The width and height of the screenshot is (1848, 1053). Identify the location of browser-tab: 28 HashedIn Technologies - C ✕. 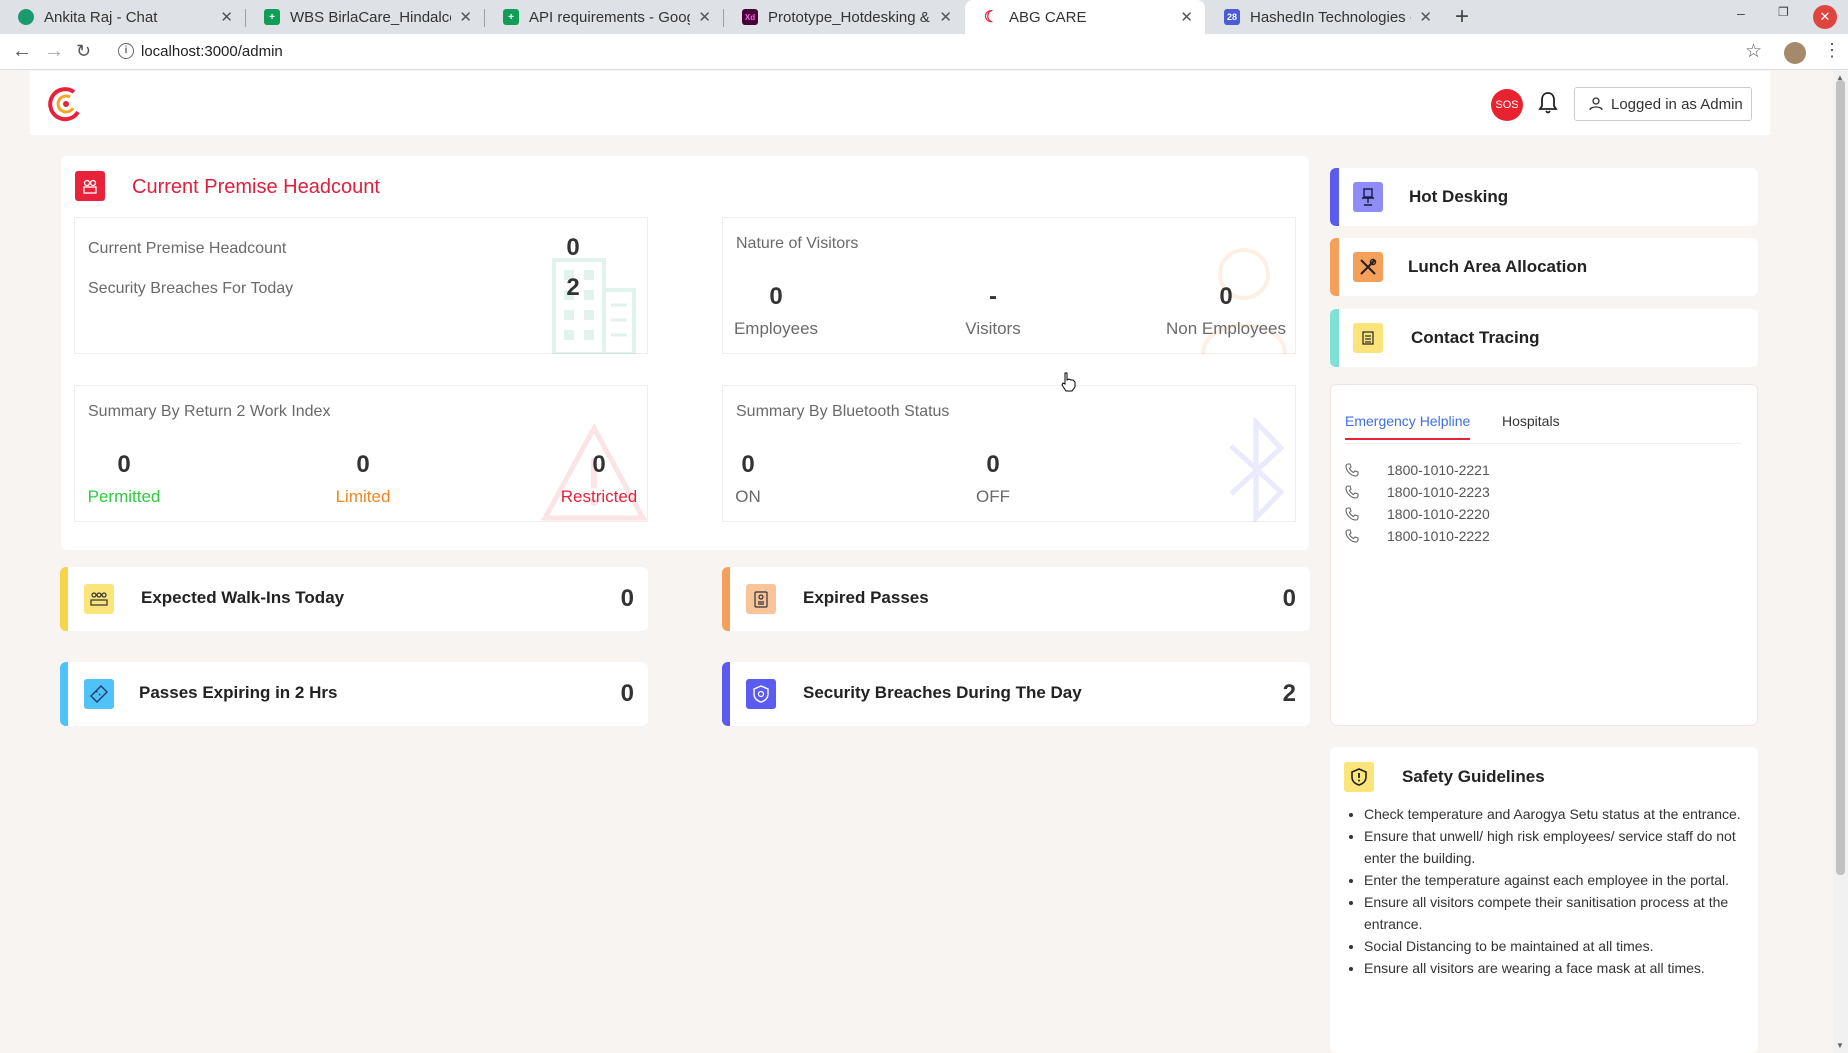
(1325, 17).